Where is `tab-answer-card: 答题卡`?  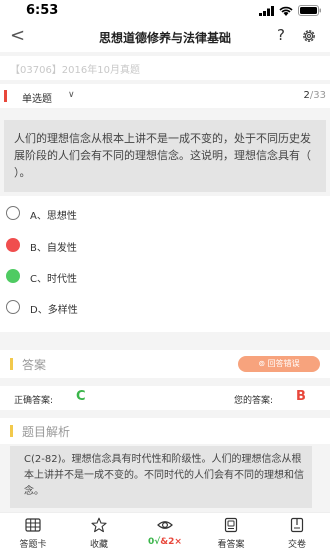 tab-answer-card: 答题卡 is located at coordinates (33, 535).